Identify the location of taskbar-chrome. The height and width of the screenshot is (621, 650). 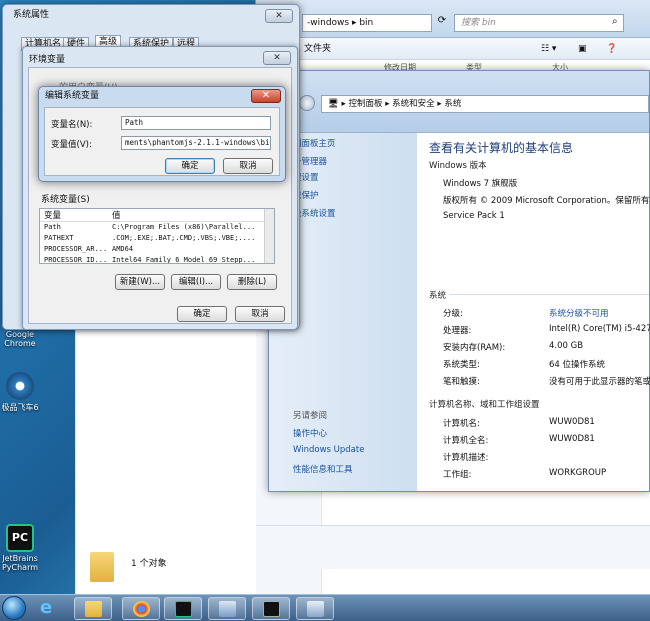
(141, 608).